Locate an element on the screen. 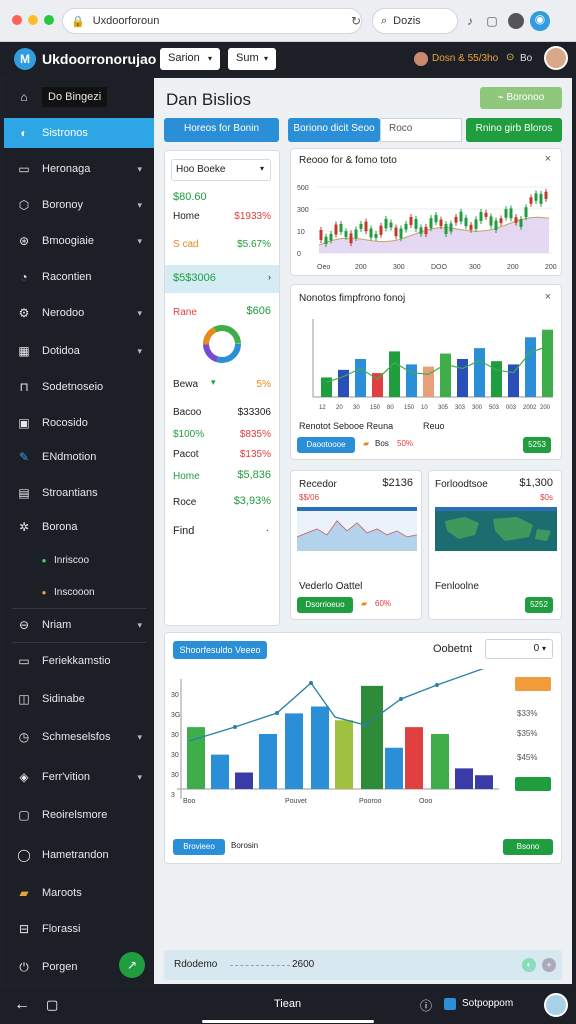  panel-select: Hoo Boeke ▾ is located at coordinates (221, 170).